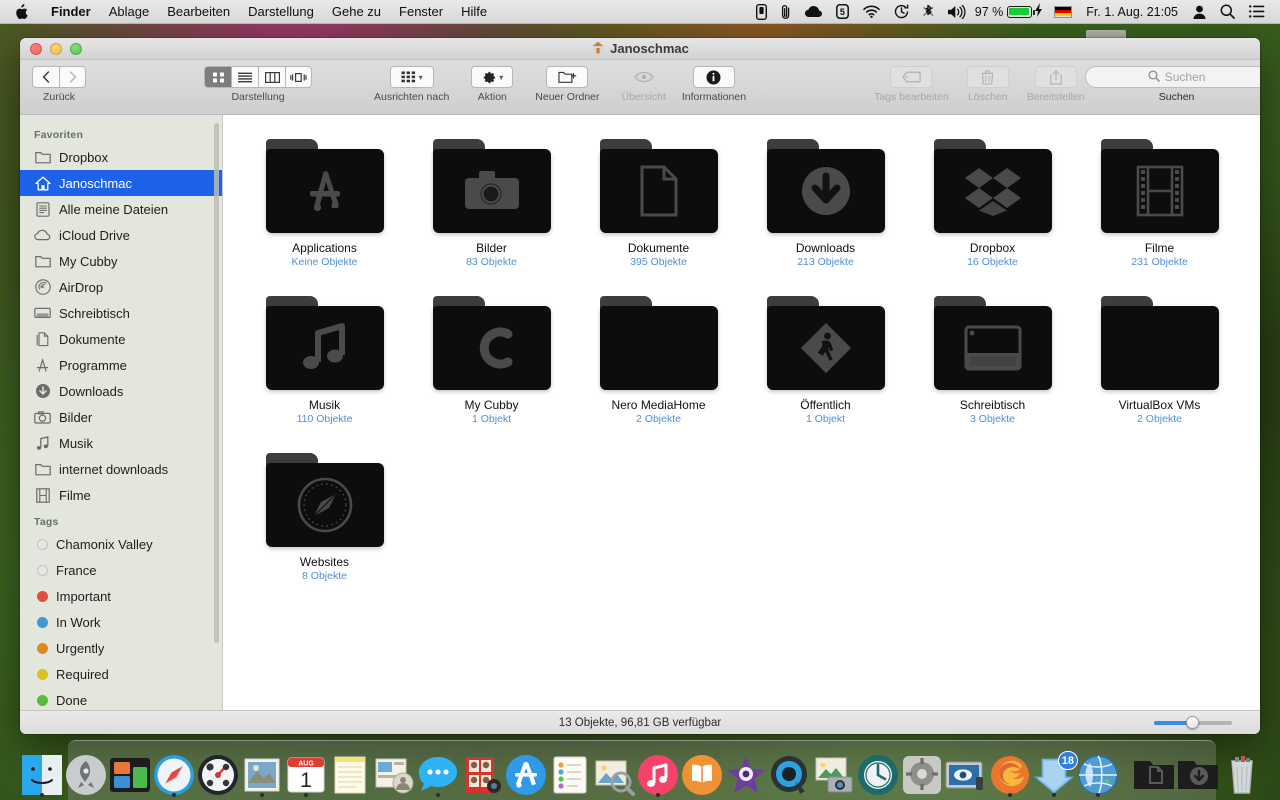  What do you see at coordinates (658, 200) in the screenshot?
I see `file-item-dokumente: Dokumente 395 Objekte` at bounding box center [658, 200].